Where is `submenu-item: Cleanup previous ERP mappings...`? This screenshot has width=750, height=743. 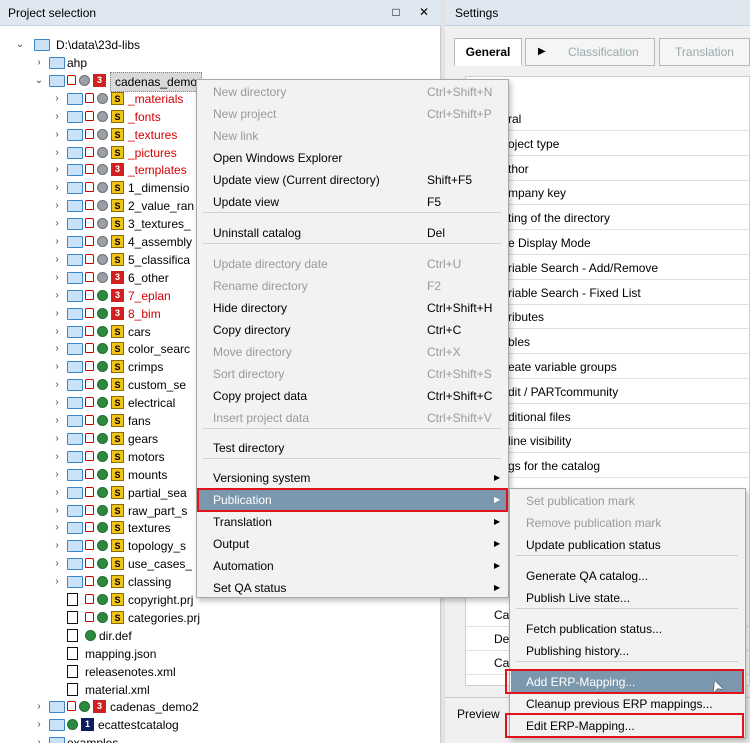 submenu-item: Cleanup previous ERP mappings... is located at coordinates (627, 704).